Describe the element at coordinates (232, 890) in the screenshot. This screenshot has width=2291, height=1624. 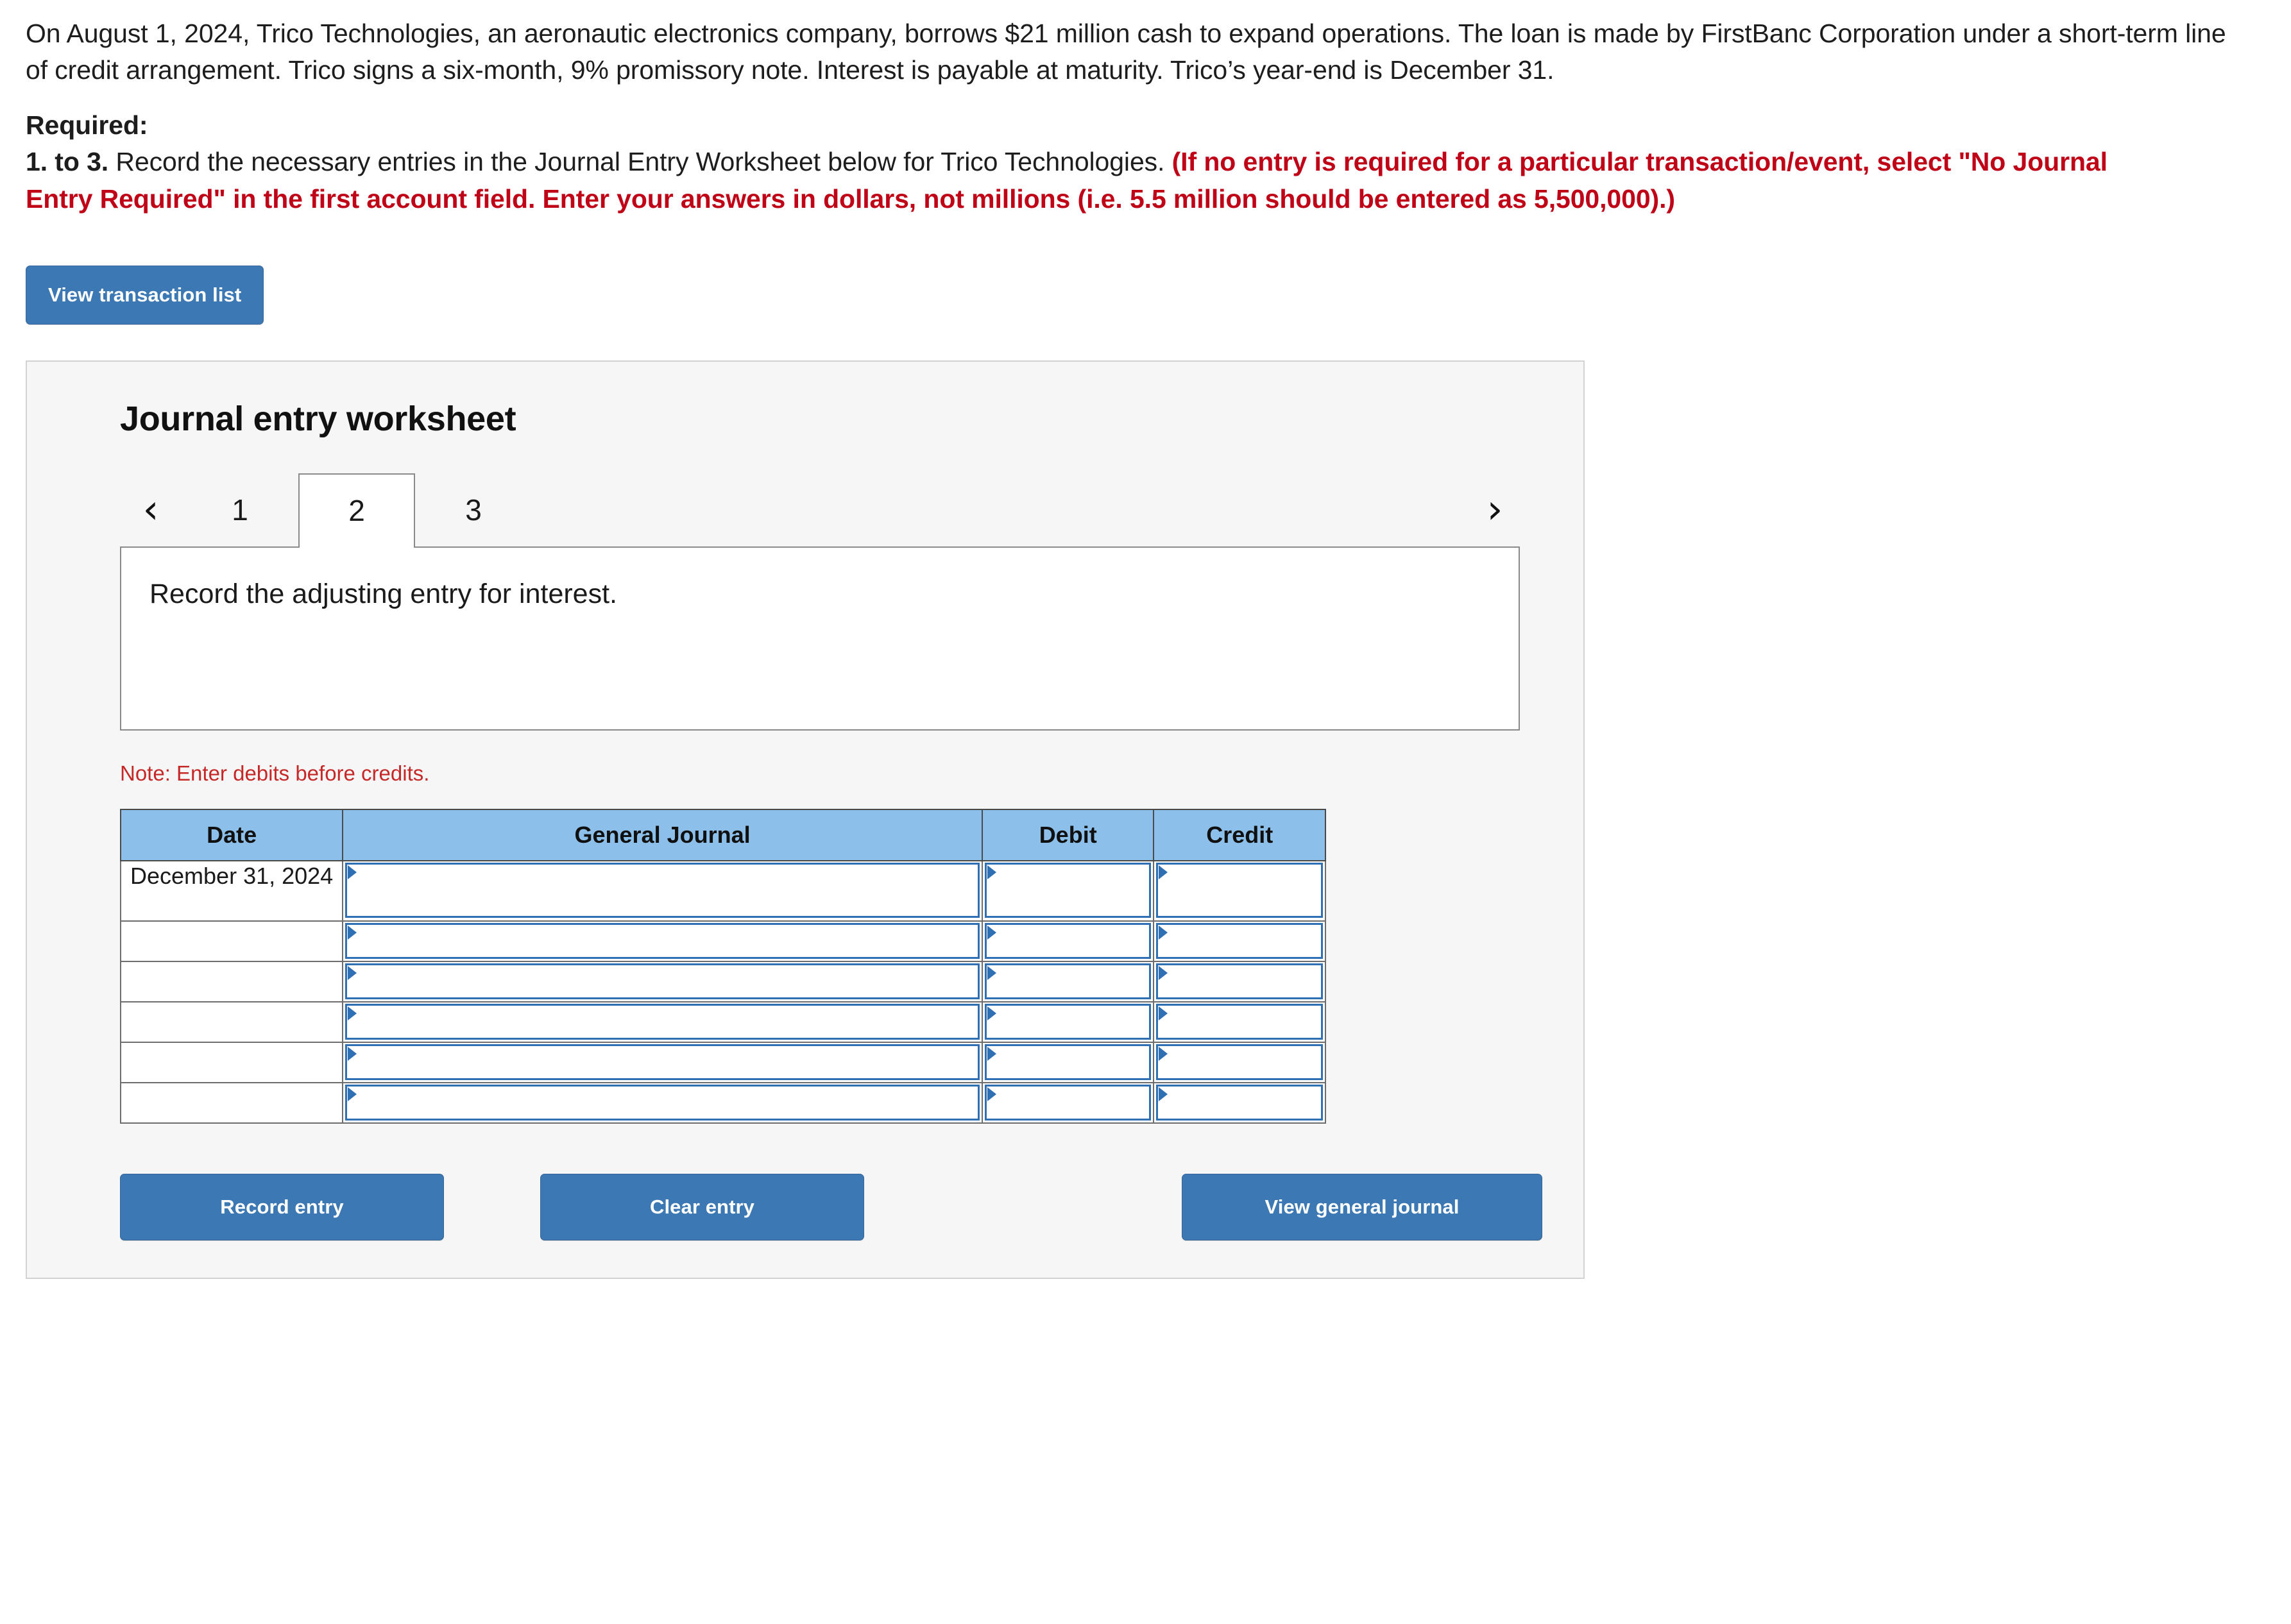
I see `date-cell: December 31, 2024` at that location.